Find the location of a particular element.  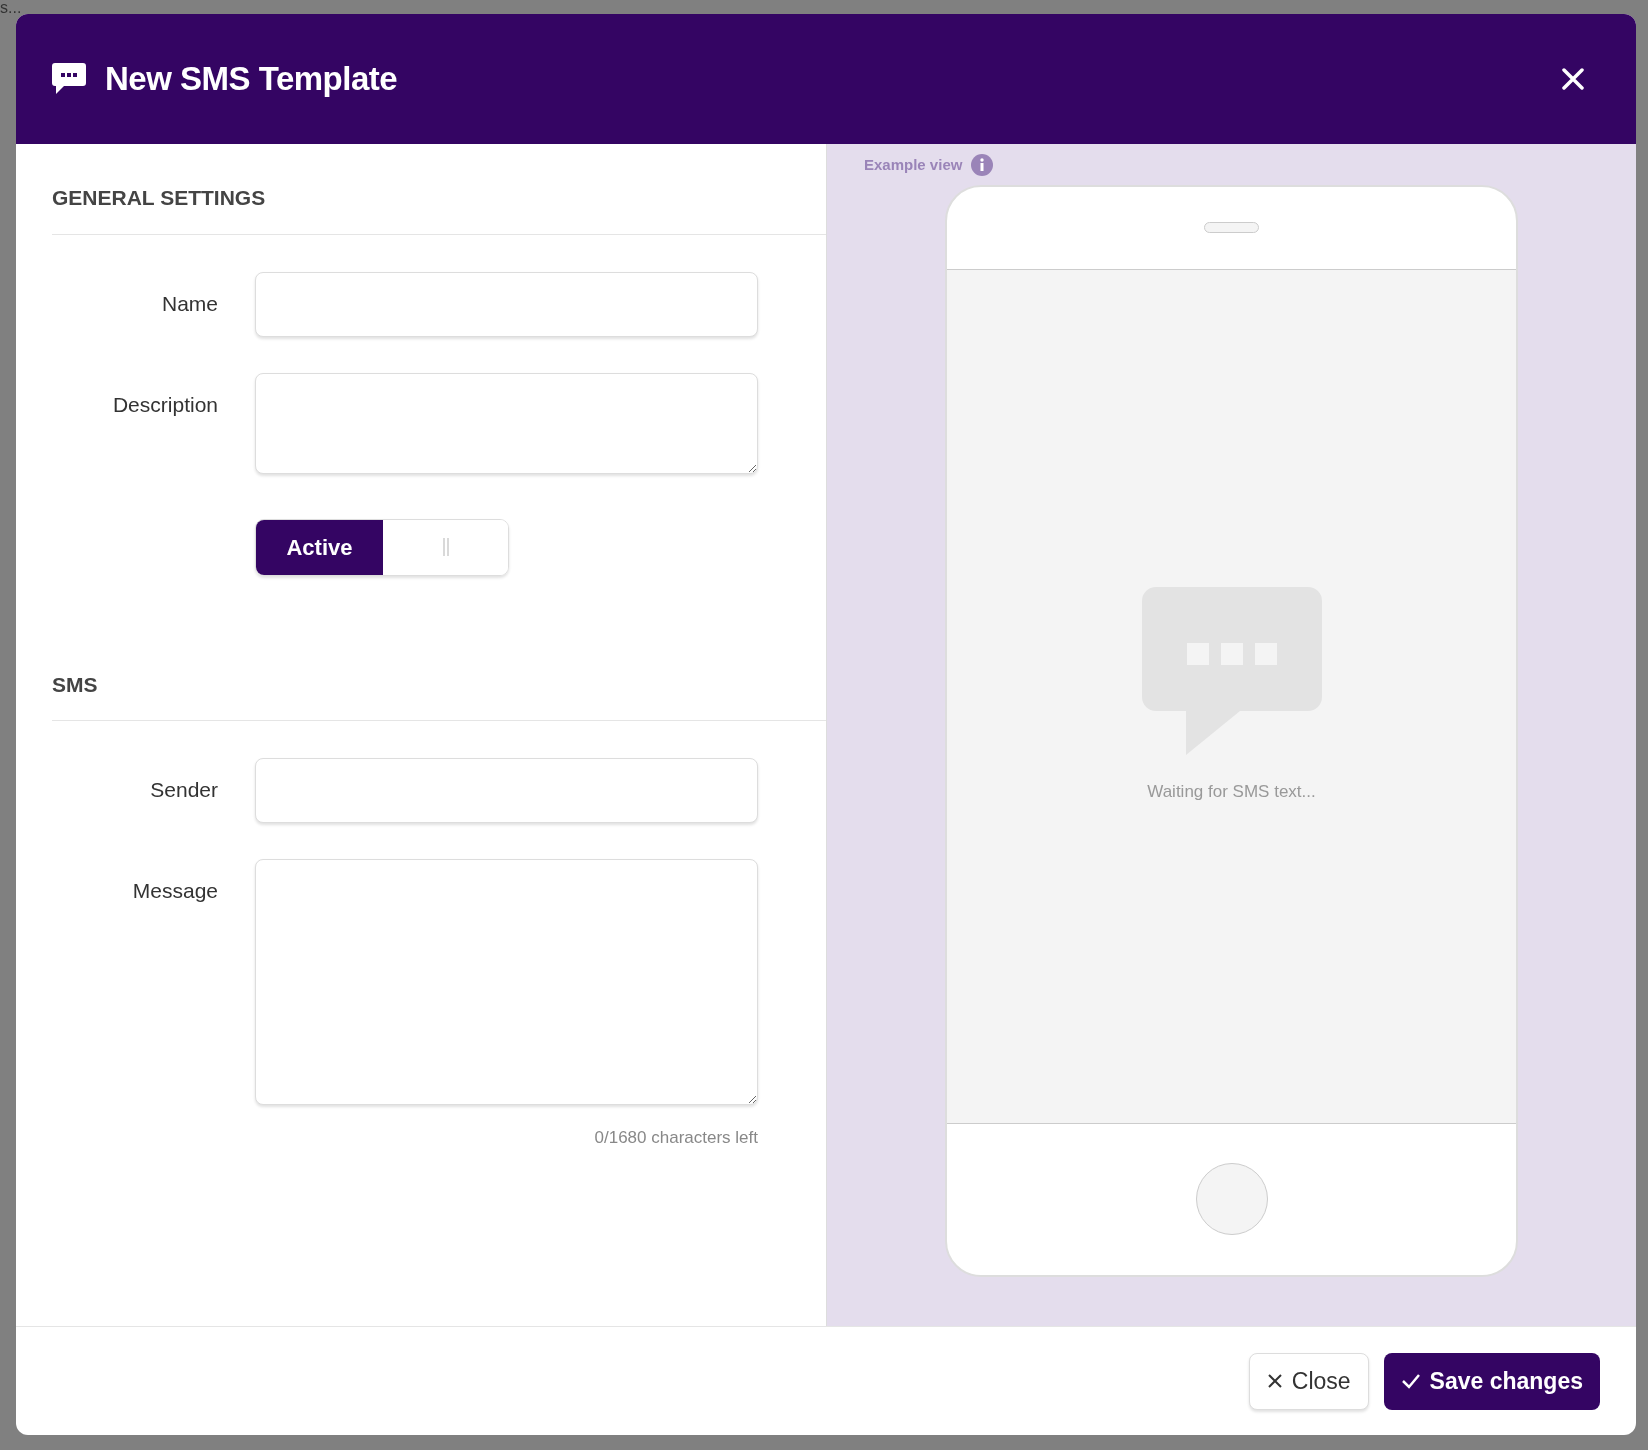

save-button: Save changes is located at coordinates (1491, 1381).